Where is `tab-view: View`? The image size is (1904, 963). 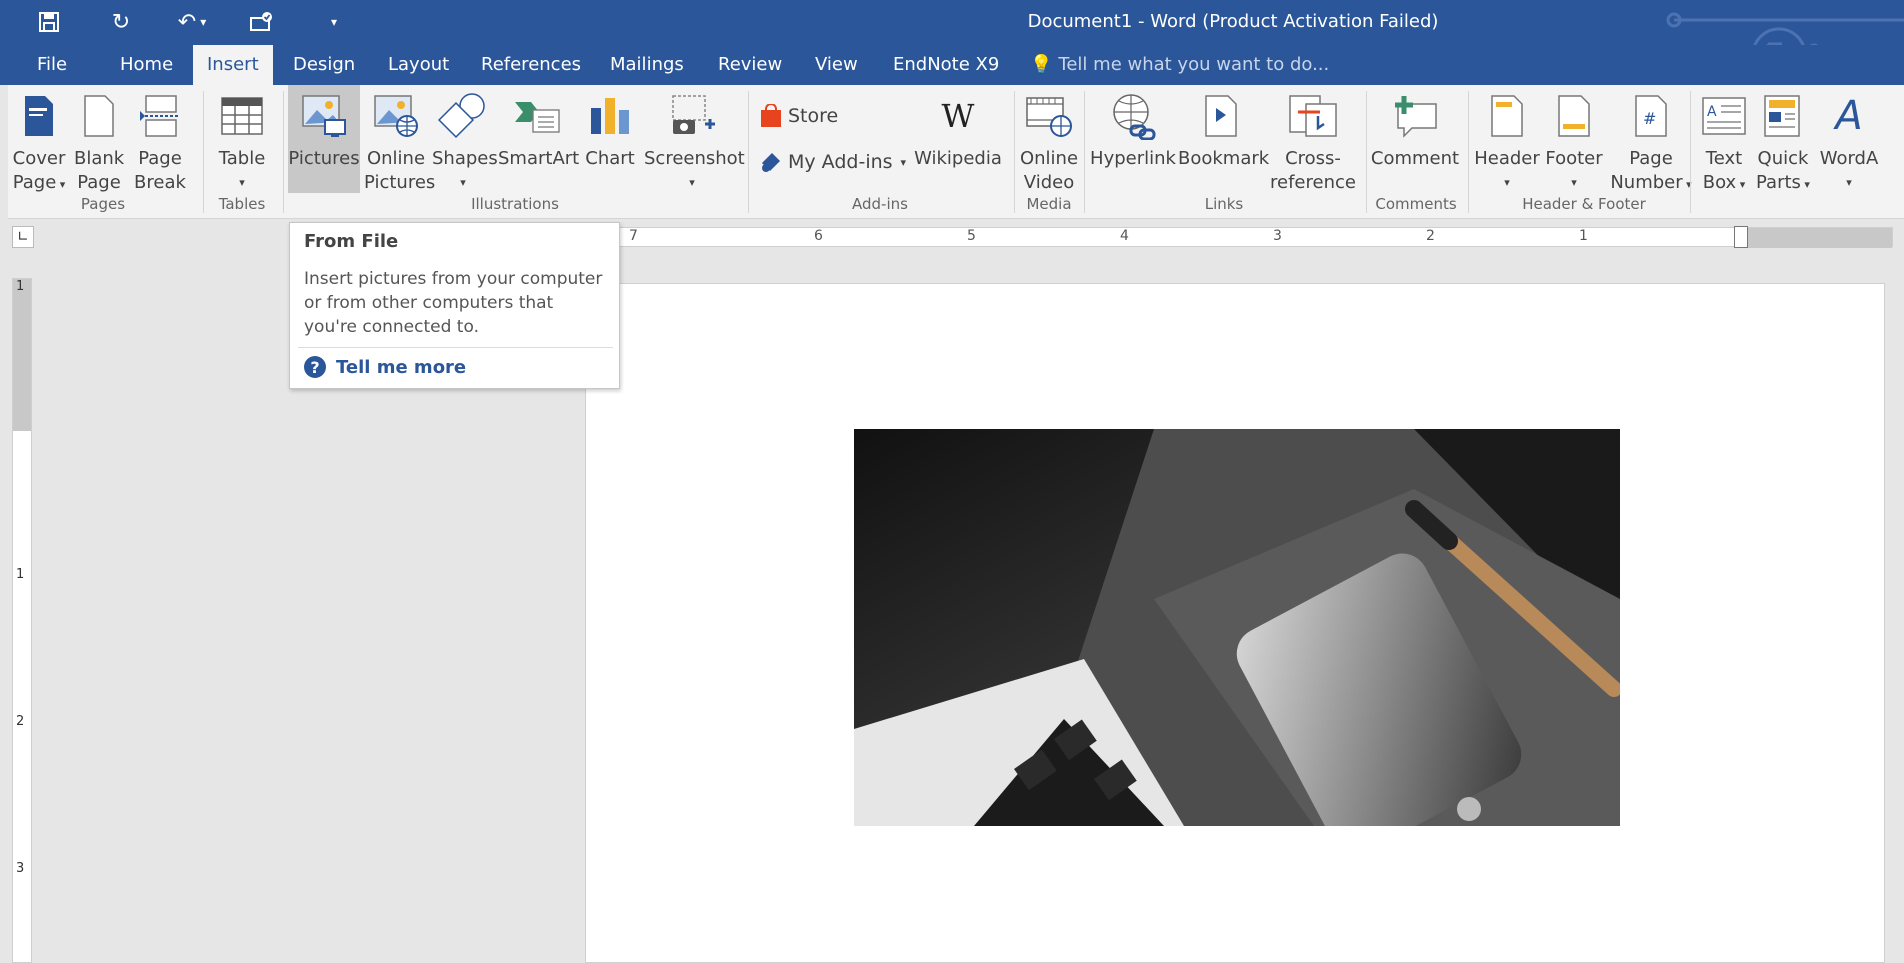
tab-view: View is located at coordinates (836, 65).